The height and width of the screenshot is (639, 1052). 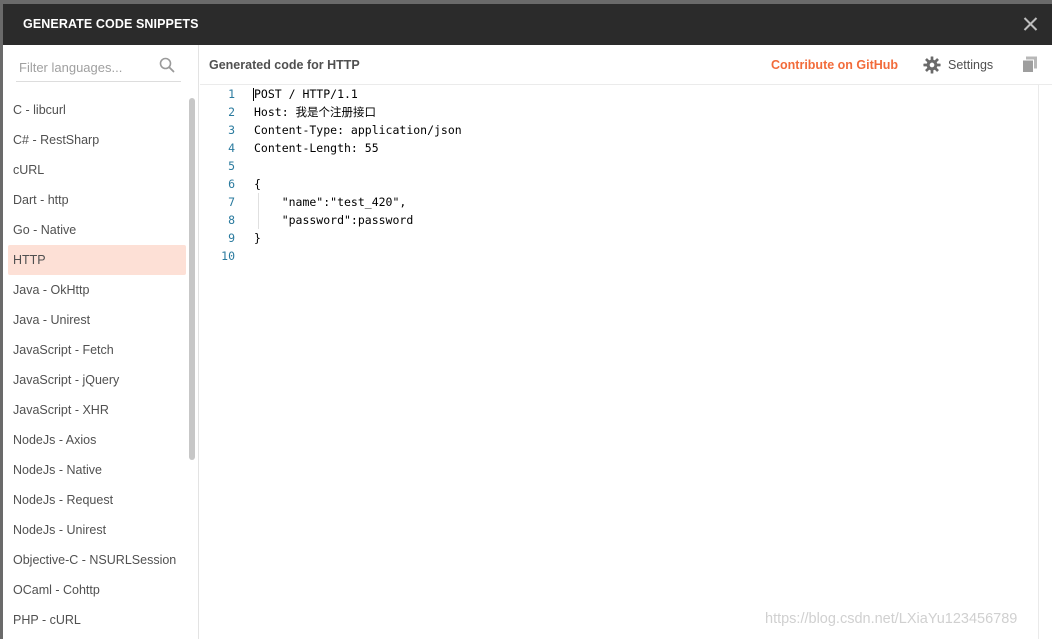 I want to click on language-item: Go - Native, so click(x=97, y=230).